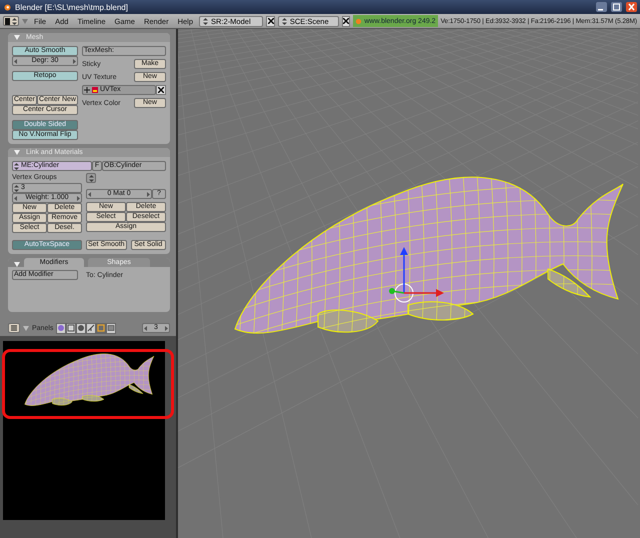 The image size is (640, 538). Describe the element at coordinates (102, 328) in the screenshot. I see `square-icon` at that location.